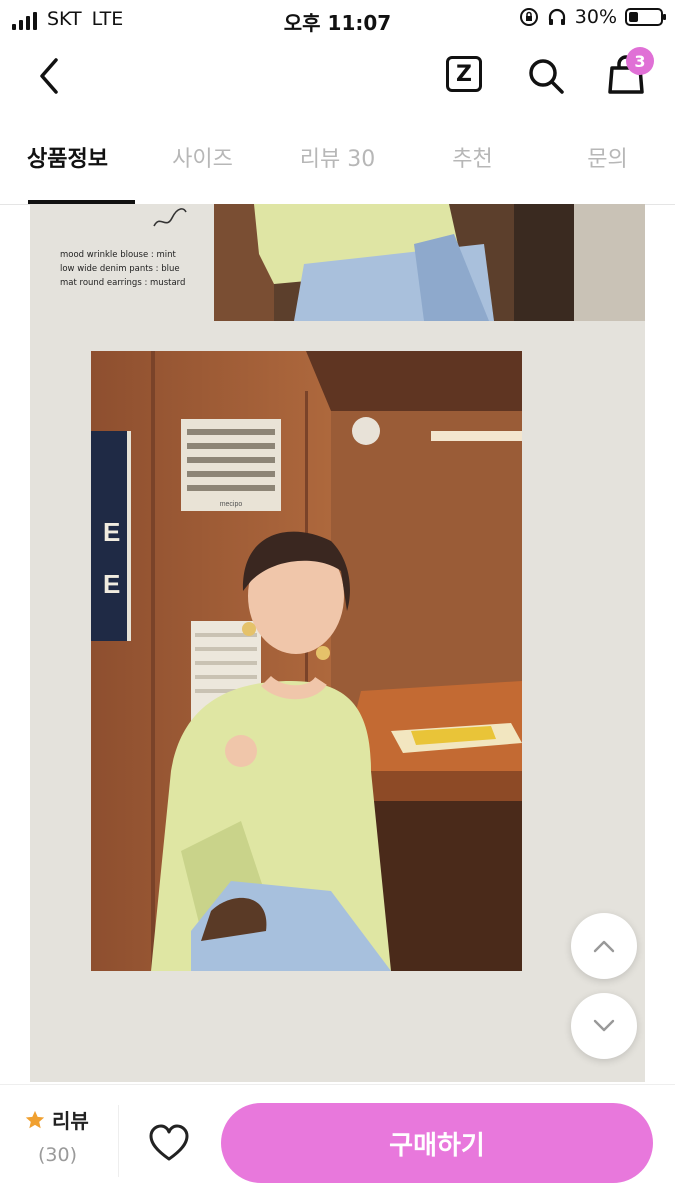 This screenshot has width=675, height=1201. Describe the element at coordinates (528, 17) in the screenshot. I see `orientation-lock-icon` at that location.